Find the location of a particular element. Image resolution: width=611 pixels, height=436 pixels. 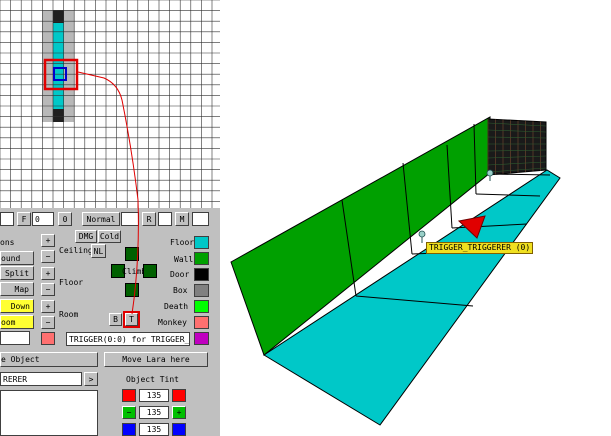

left-button-4: Down is located at coordinates (17, 306).